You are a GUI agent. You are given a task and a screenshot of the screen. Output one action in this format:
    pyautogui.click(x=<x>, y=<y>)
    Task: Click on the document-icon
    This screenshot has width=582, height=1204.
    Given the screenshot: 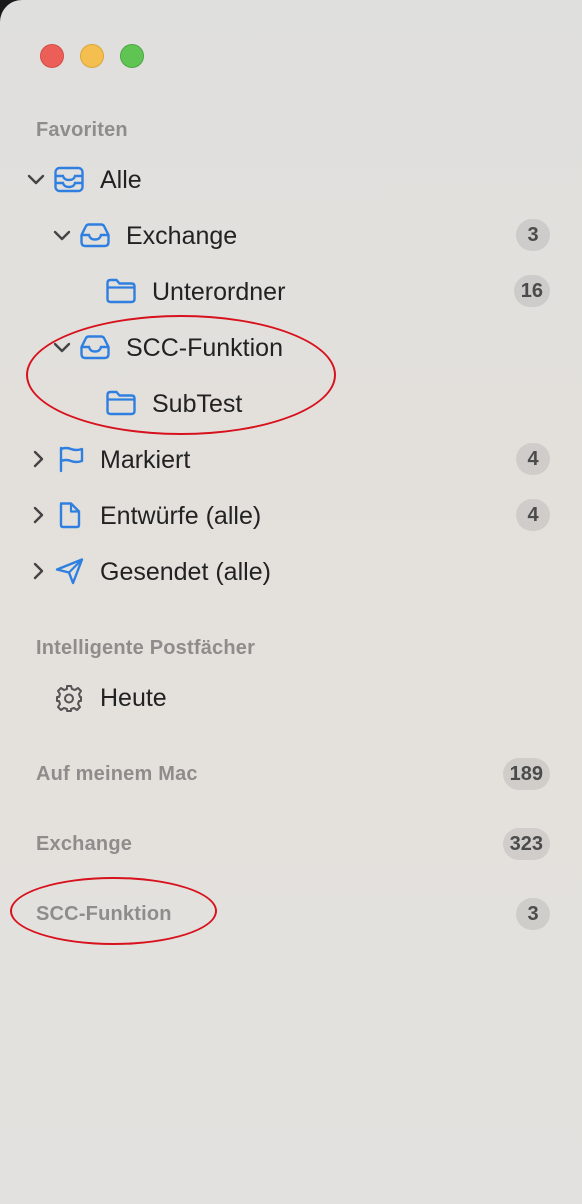 What is the action you would take?
    pyautogui.click(x=70, y=515)
    